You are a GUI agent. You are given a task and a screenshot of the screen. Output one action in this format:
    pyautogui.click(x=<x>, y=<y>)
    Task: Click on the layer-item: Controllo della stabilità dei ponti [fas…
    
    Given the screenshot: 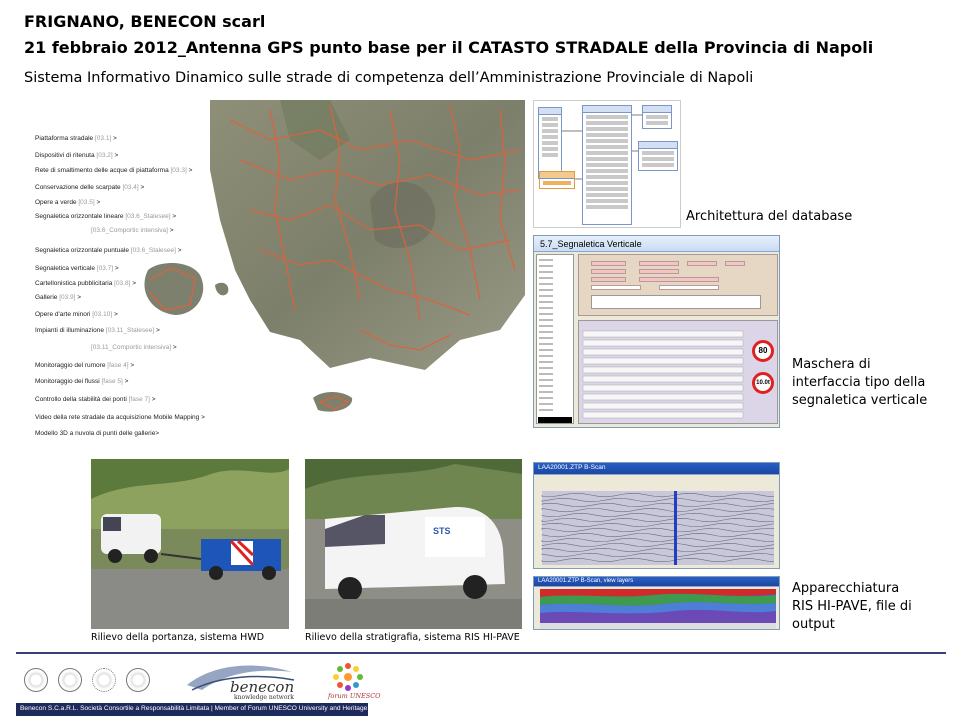 What is the action you would take?
    pyautogui.click(x=95, y=400)
    